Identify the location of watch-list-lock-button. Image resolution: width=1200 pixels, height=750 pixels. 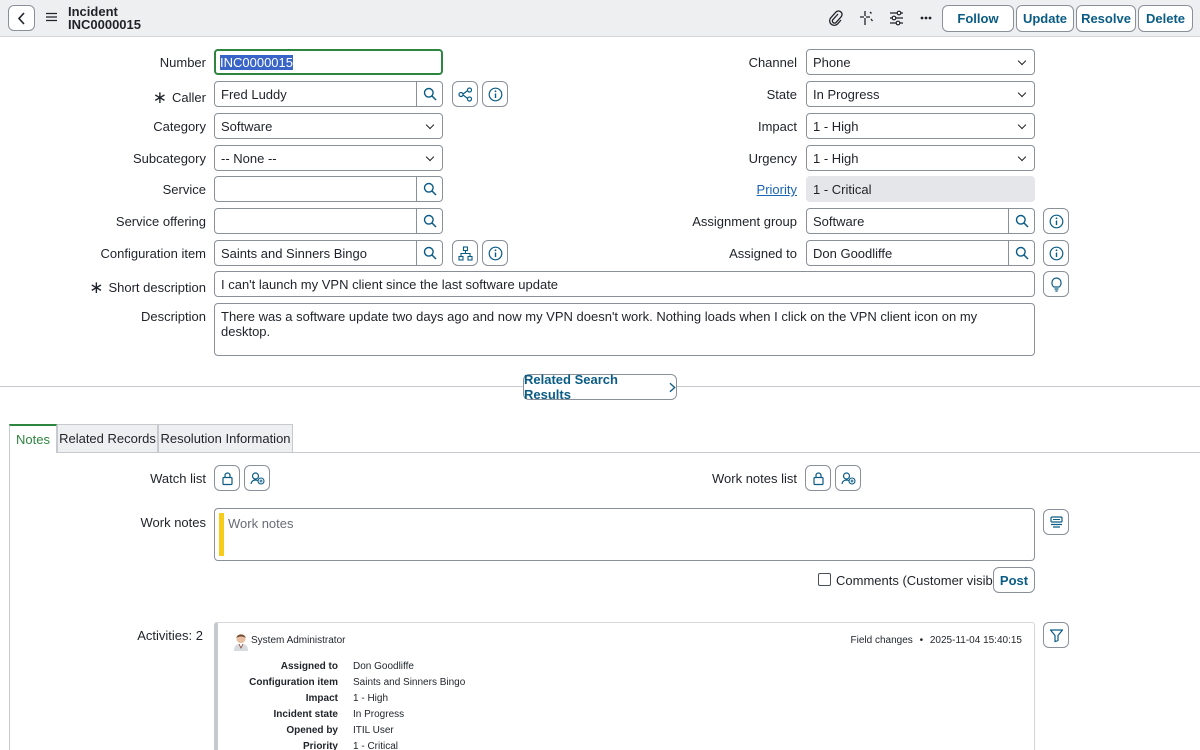
(227, 478).